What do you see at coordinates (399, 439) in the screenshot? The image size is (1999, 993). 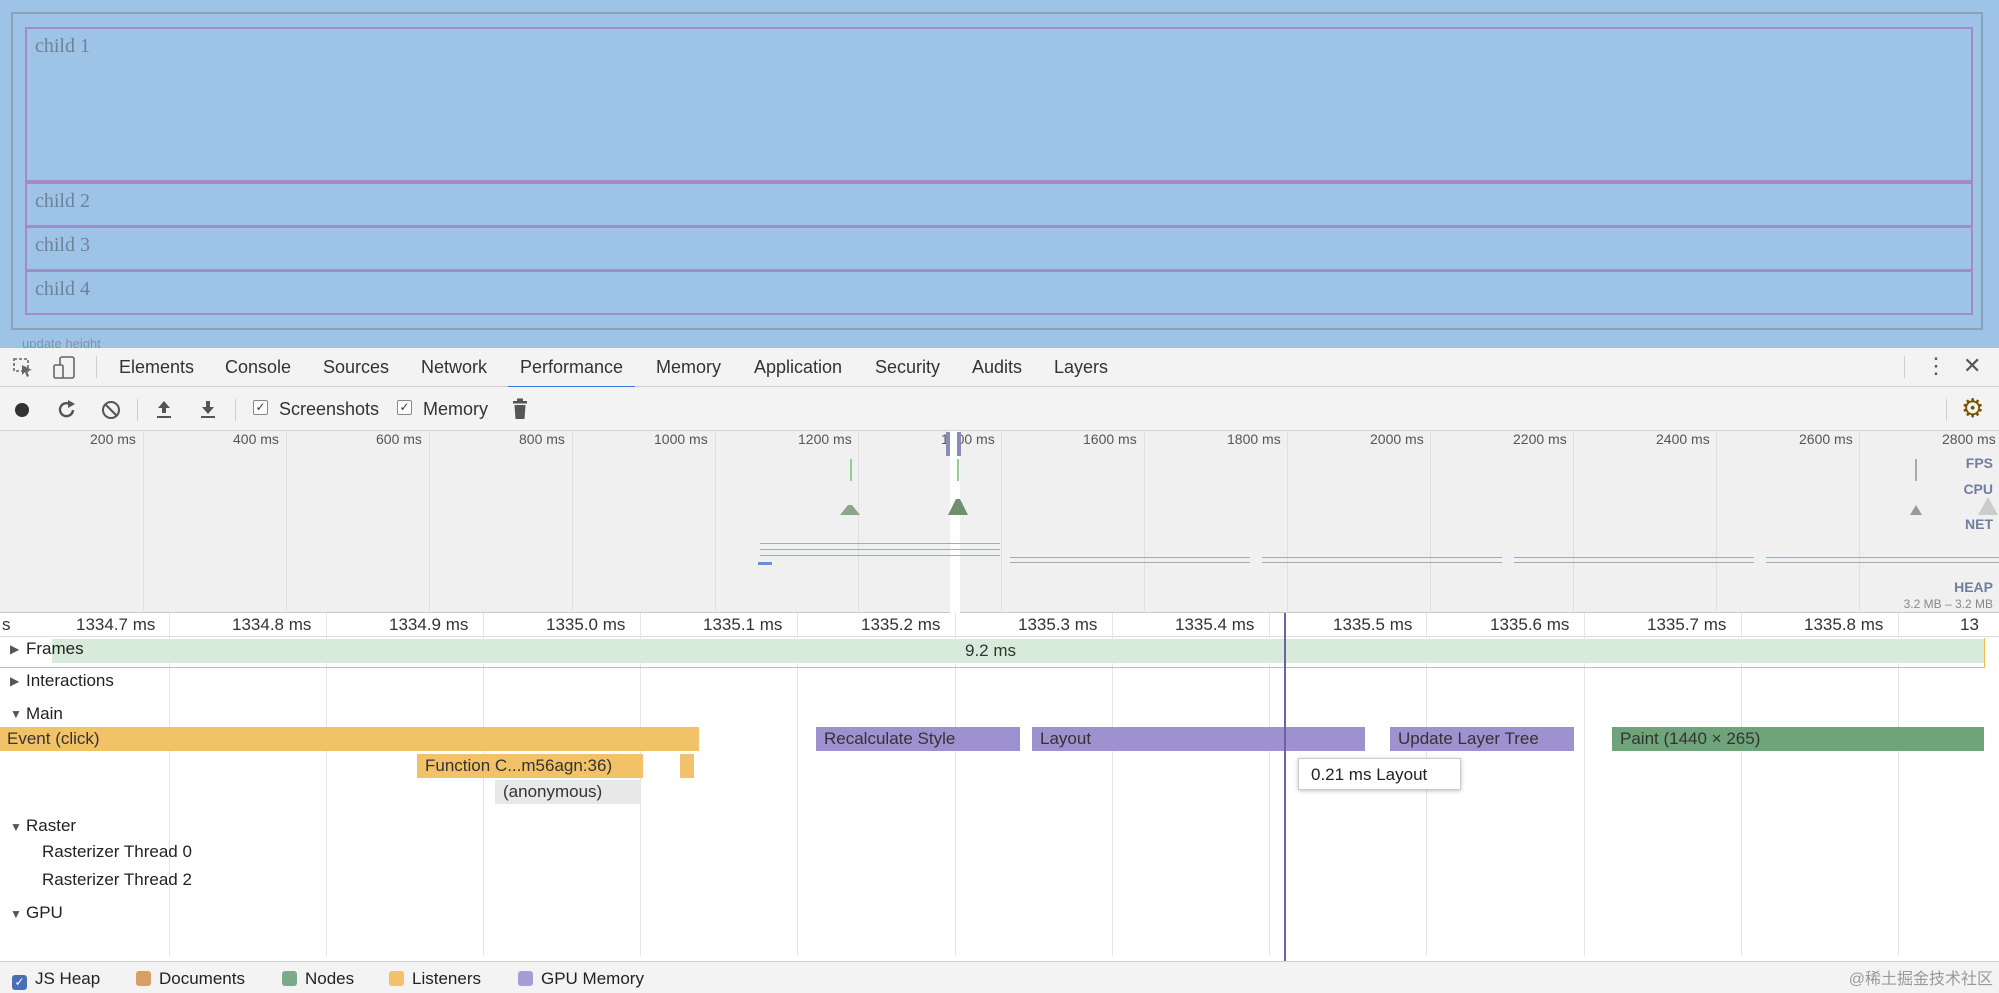 I see `overview-tick: 600 ms` at bounding box center [399, 439].